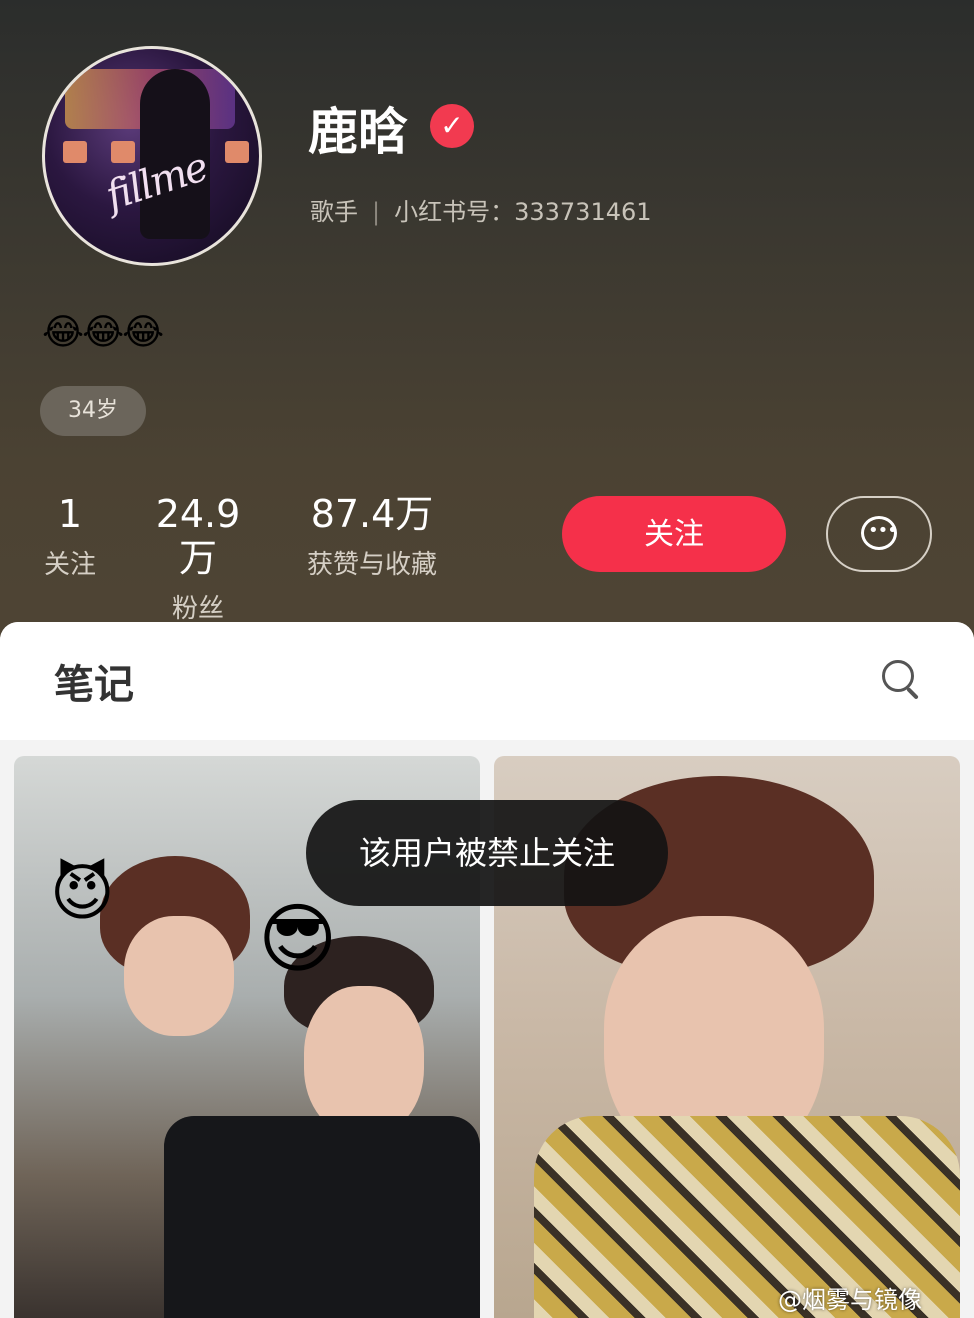 Image resolution: width=974 pixels, height=1318 pixels. I want to click on verified-check-icon: ✓, so click(452, 126).